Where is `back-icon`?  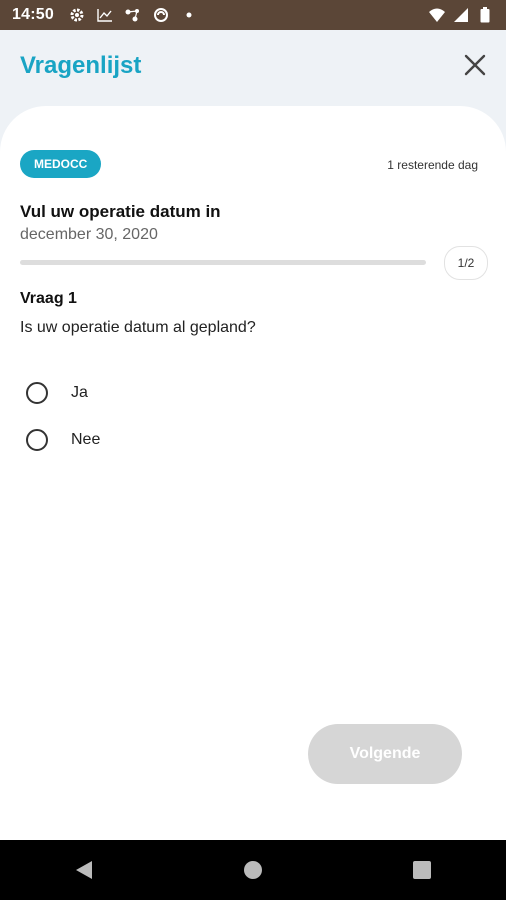 back-icon is located at coordinates (84, 870).